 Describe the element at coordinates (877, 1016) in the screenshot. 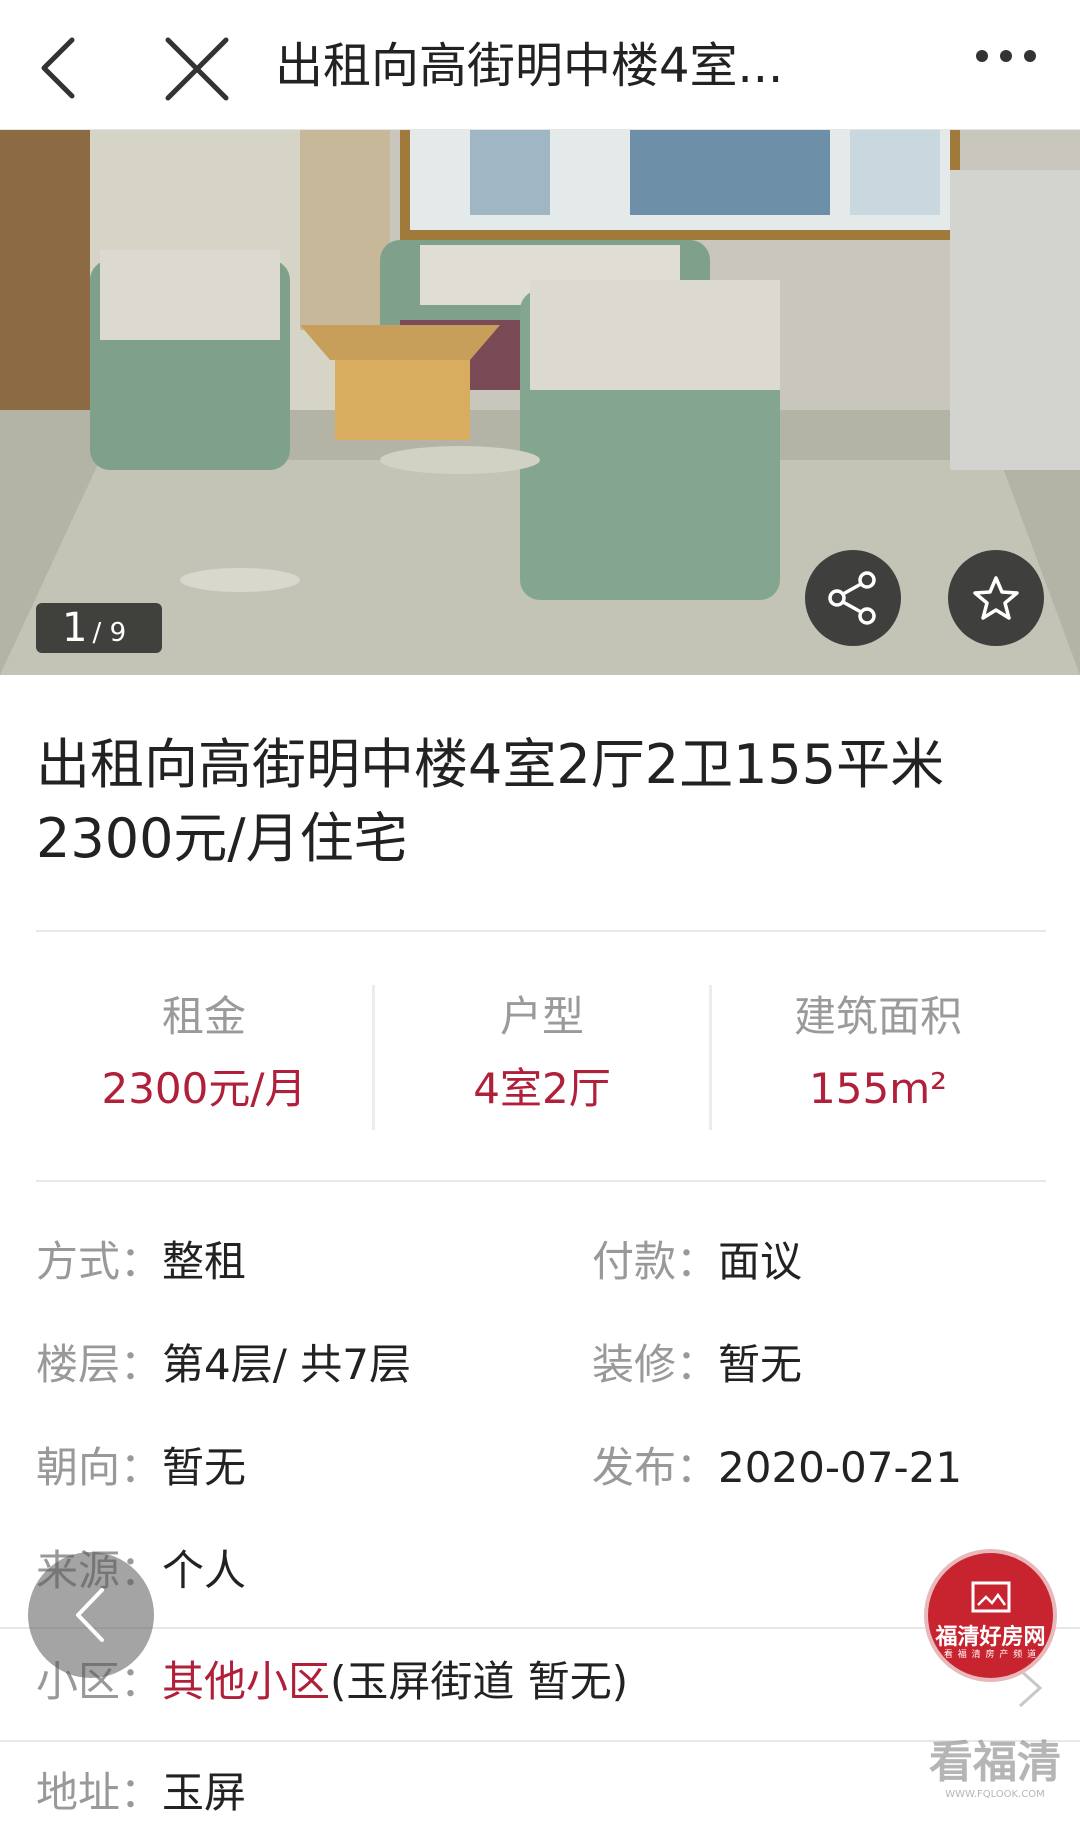

I see `stat-label: 建筑面积` at that location.